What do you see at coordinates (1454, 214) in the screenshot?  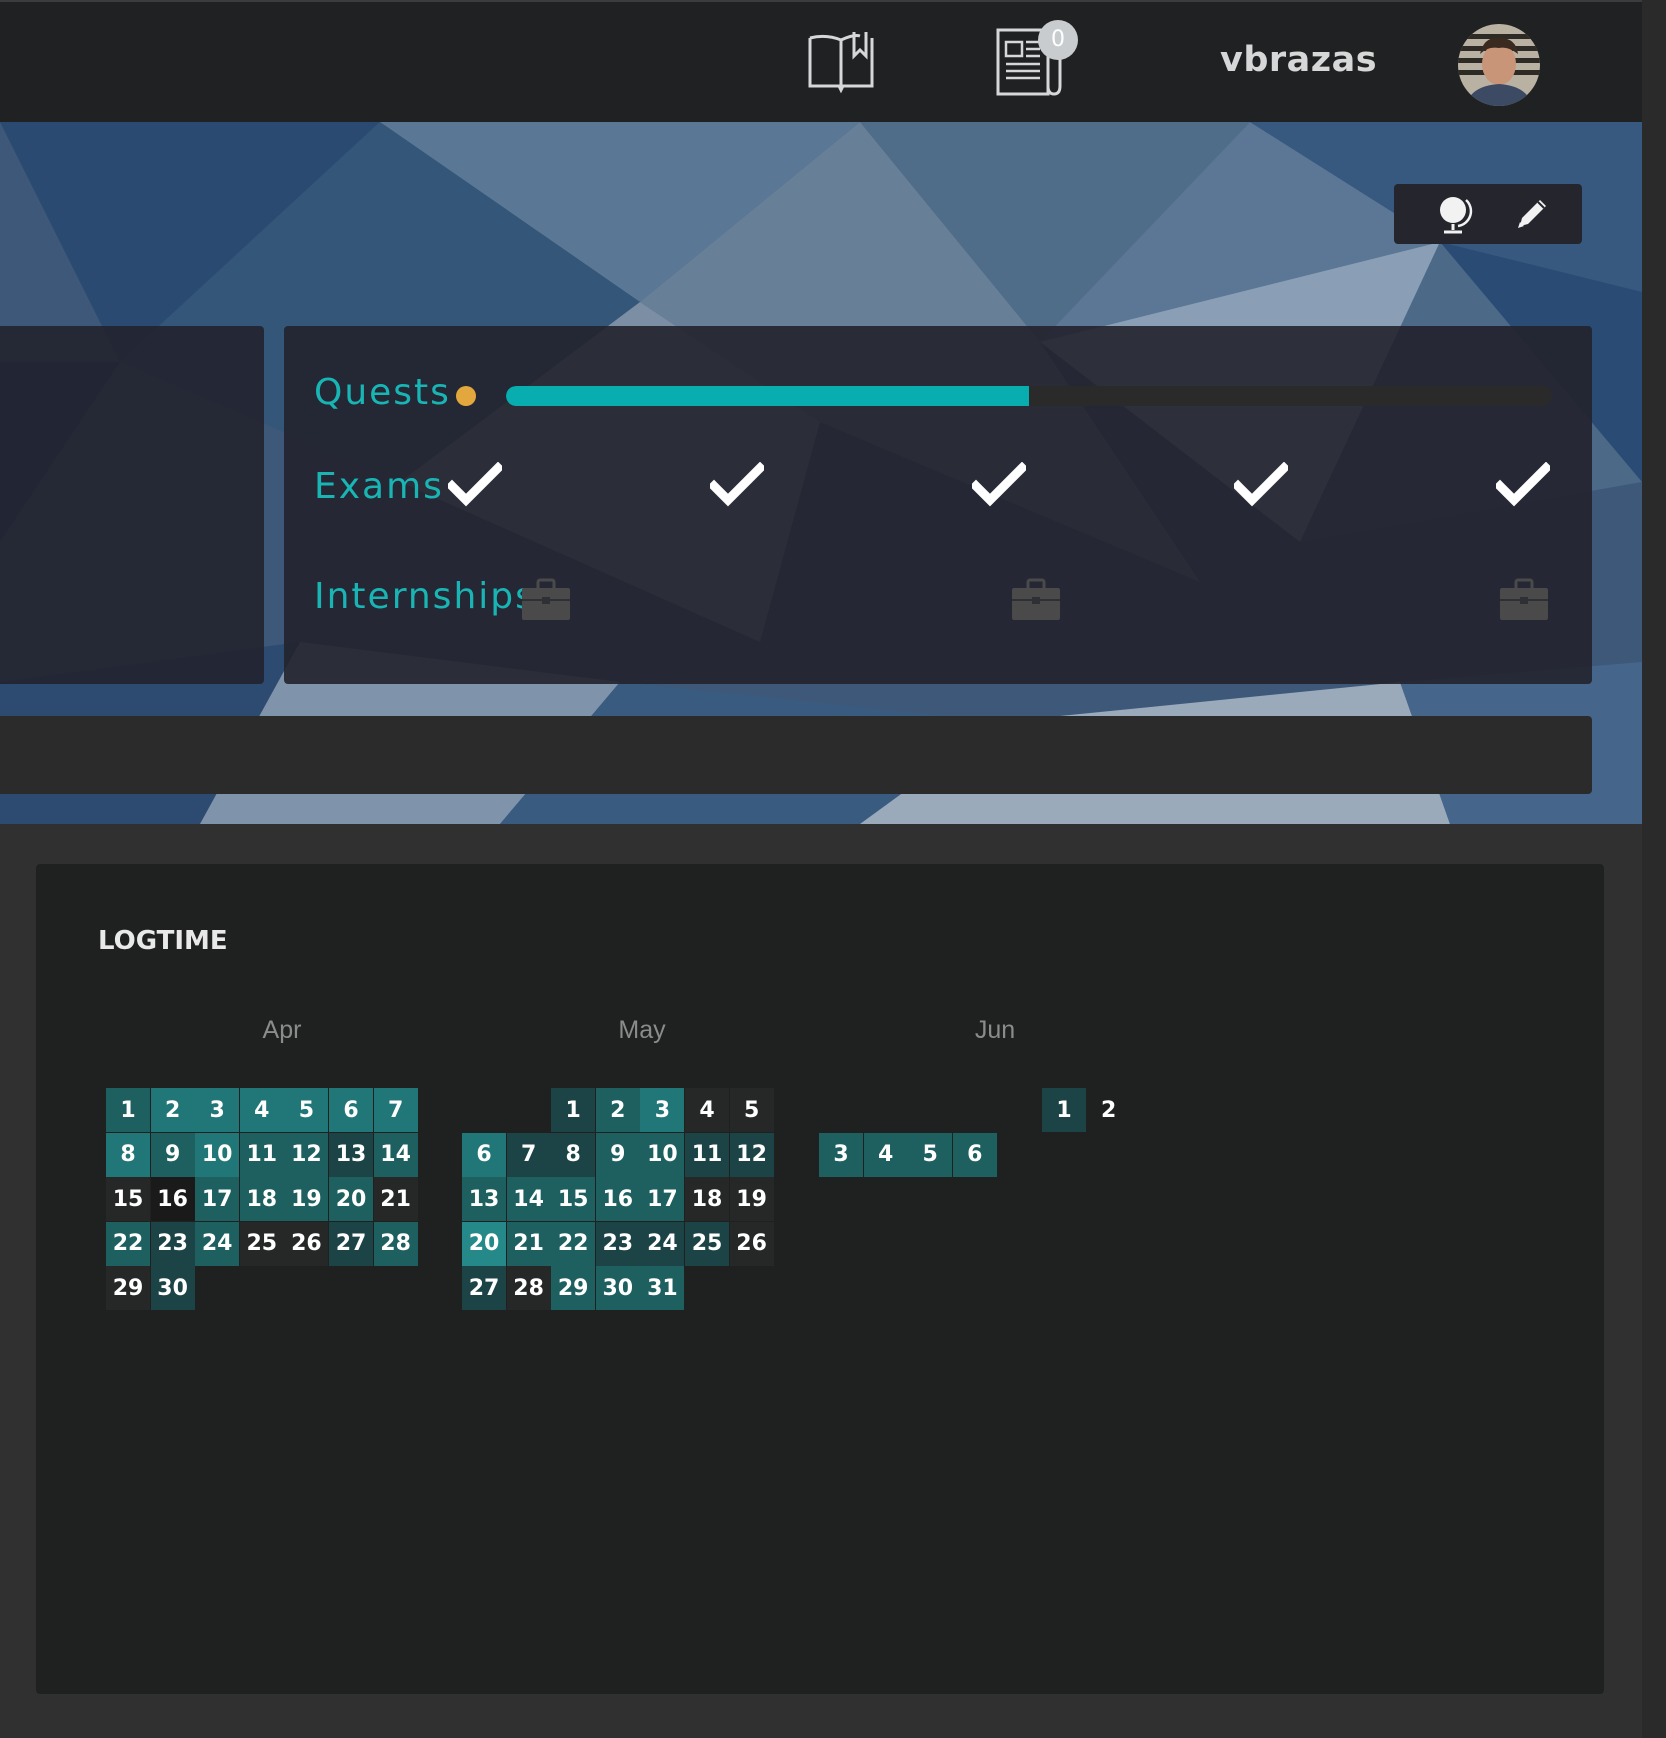 I see `globe-lightbulb-icon` at bounding box center [1454, 214].